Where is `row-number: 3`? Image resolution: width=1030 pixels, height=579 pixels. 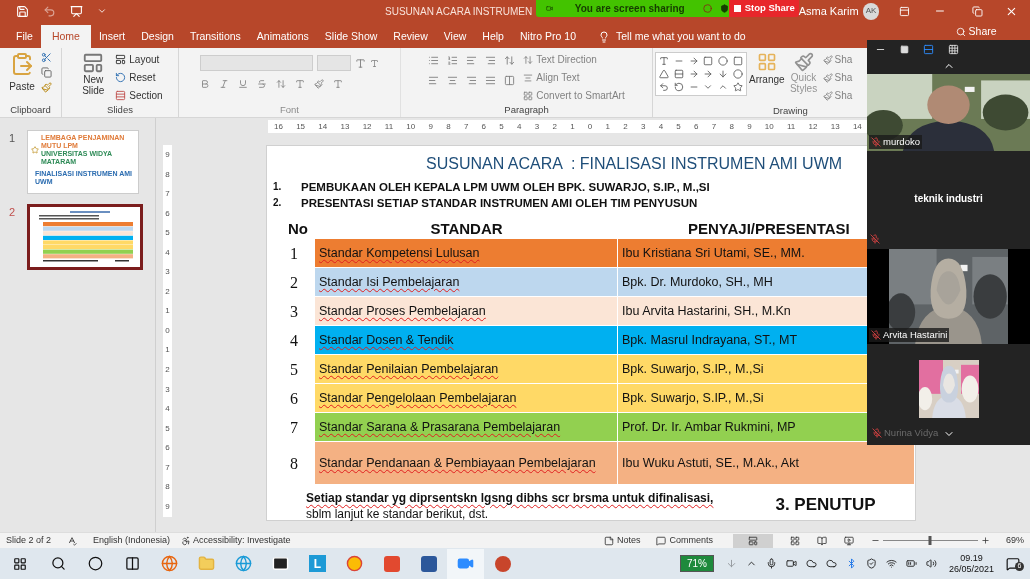
row-number: 3 is located at coordinates (294, 311).